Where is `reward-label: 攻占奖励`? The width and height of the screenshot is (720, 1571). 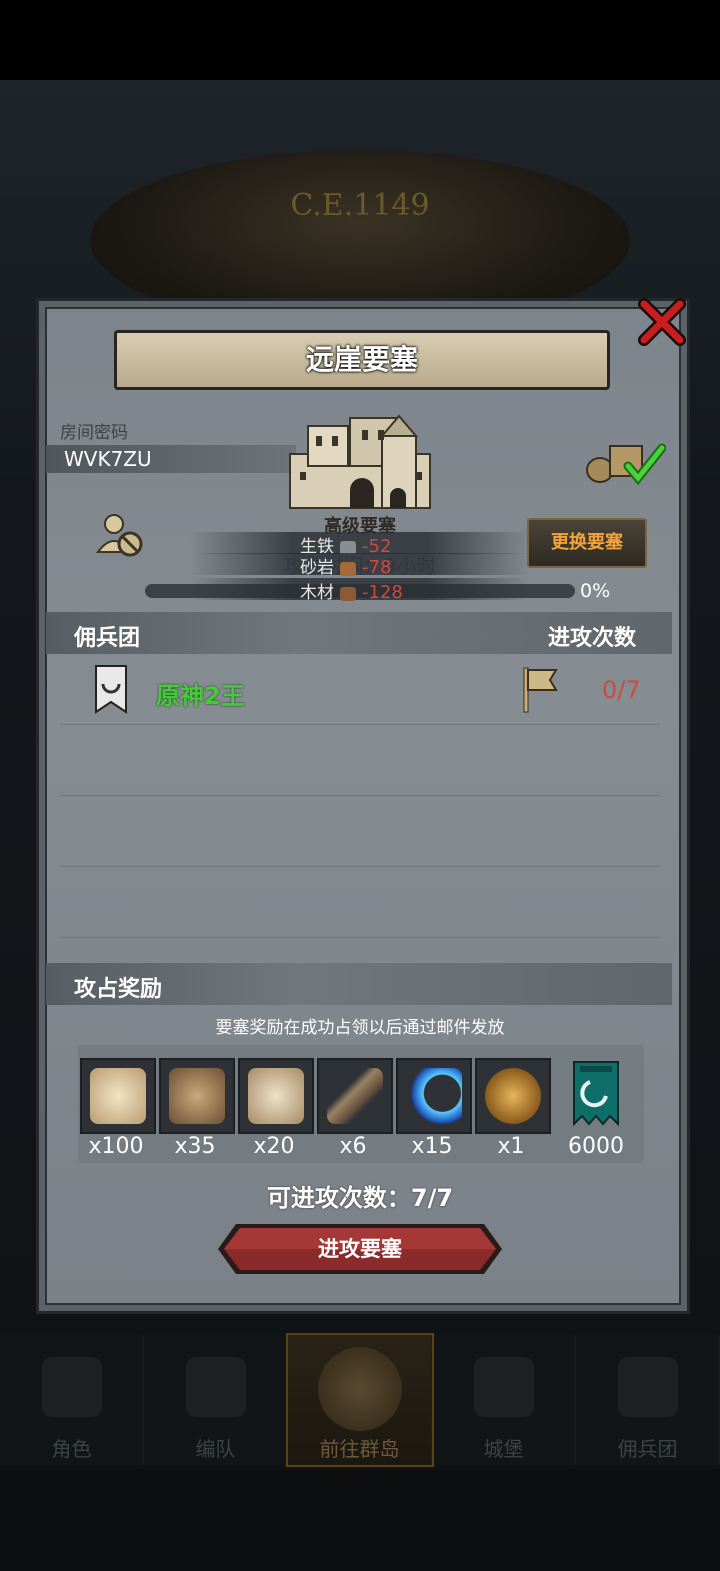 reward-label: 攻占奖励 is located at coordinates (118, 989).